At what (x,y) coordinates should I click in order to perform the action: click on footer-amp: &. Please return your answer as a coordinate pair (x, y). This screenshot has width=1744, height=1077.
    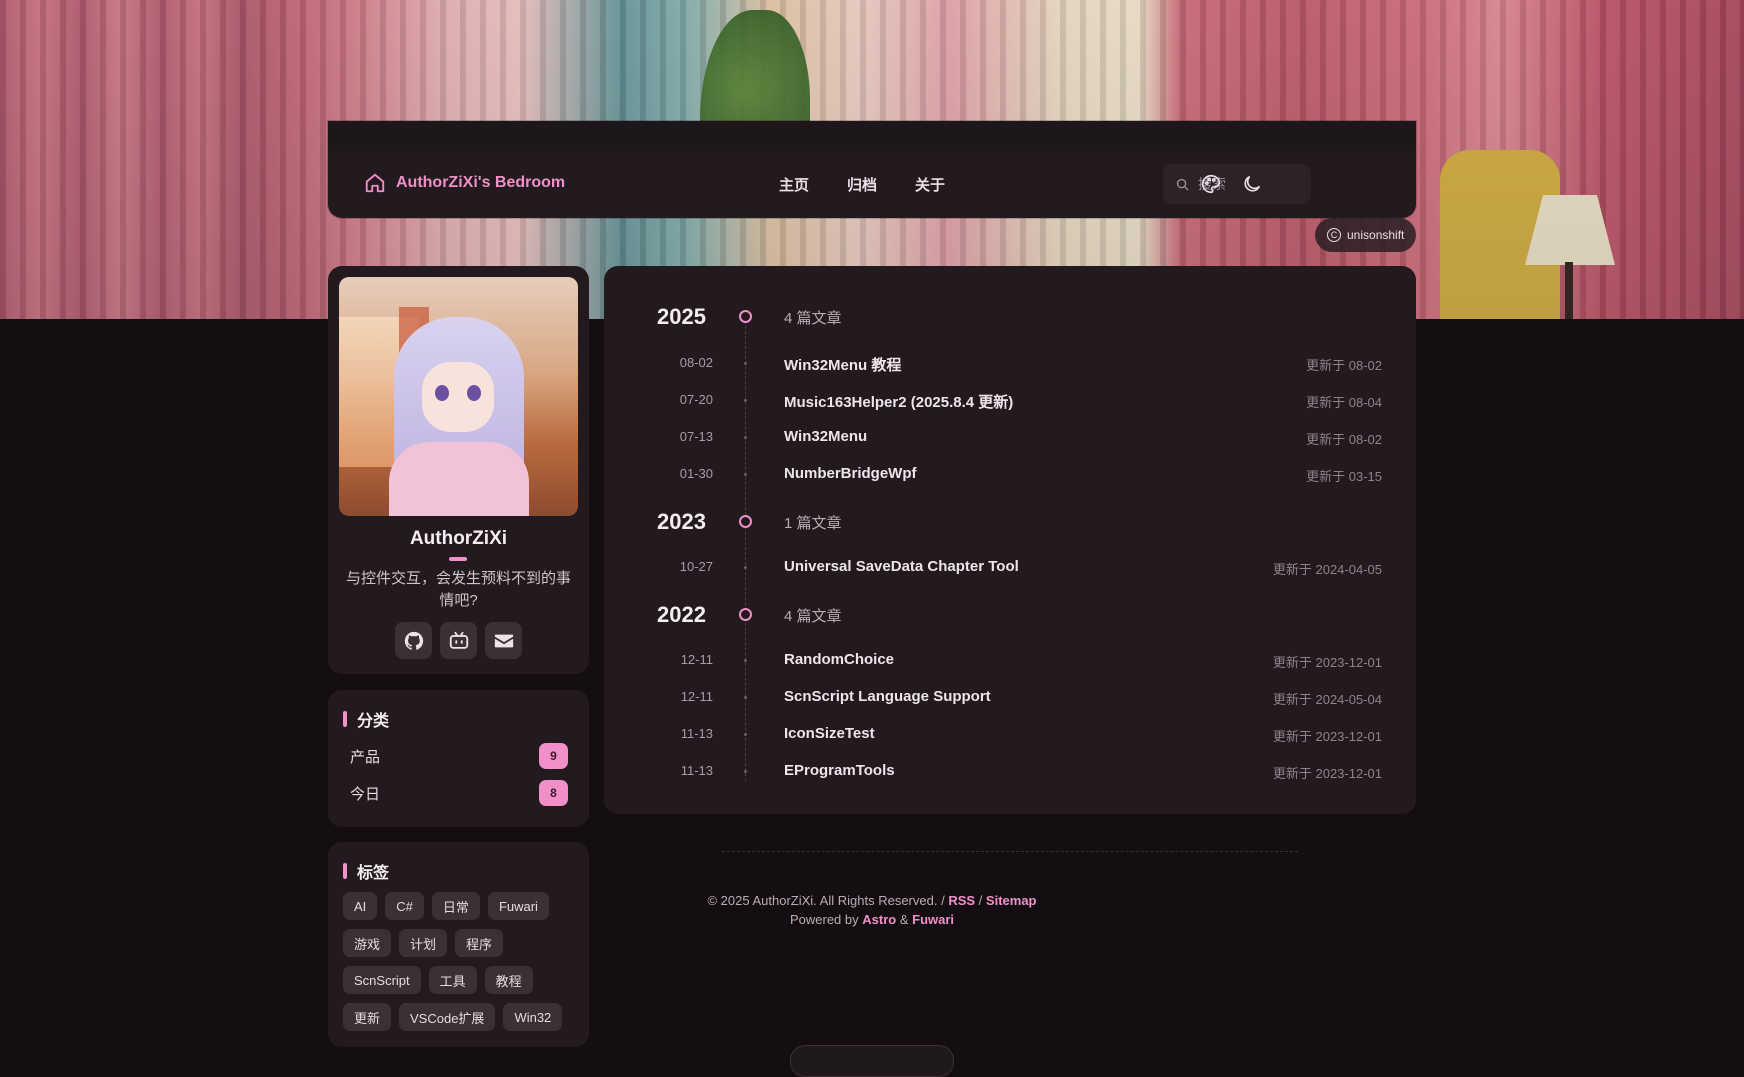
    Looking at the image, I should click on (904, 919).